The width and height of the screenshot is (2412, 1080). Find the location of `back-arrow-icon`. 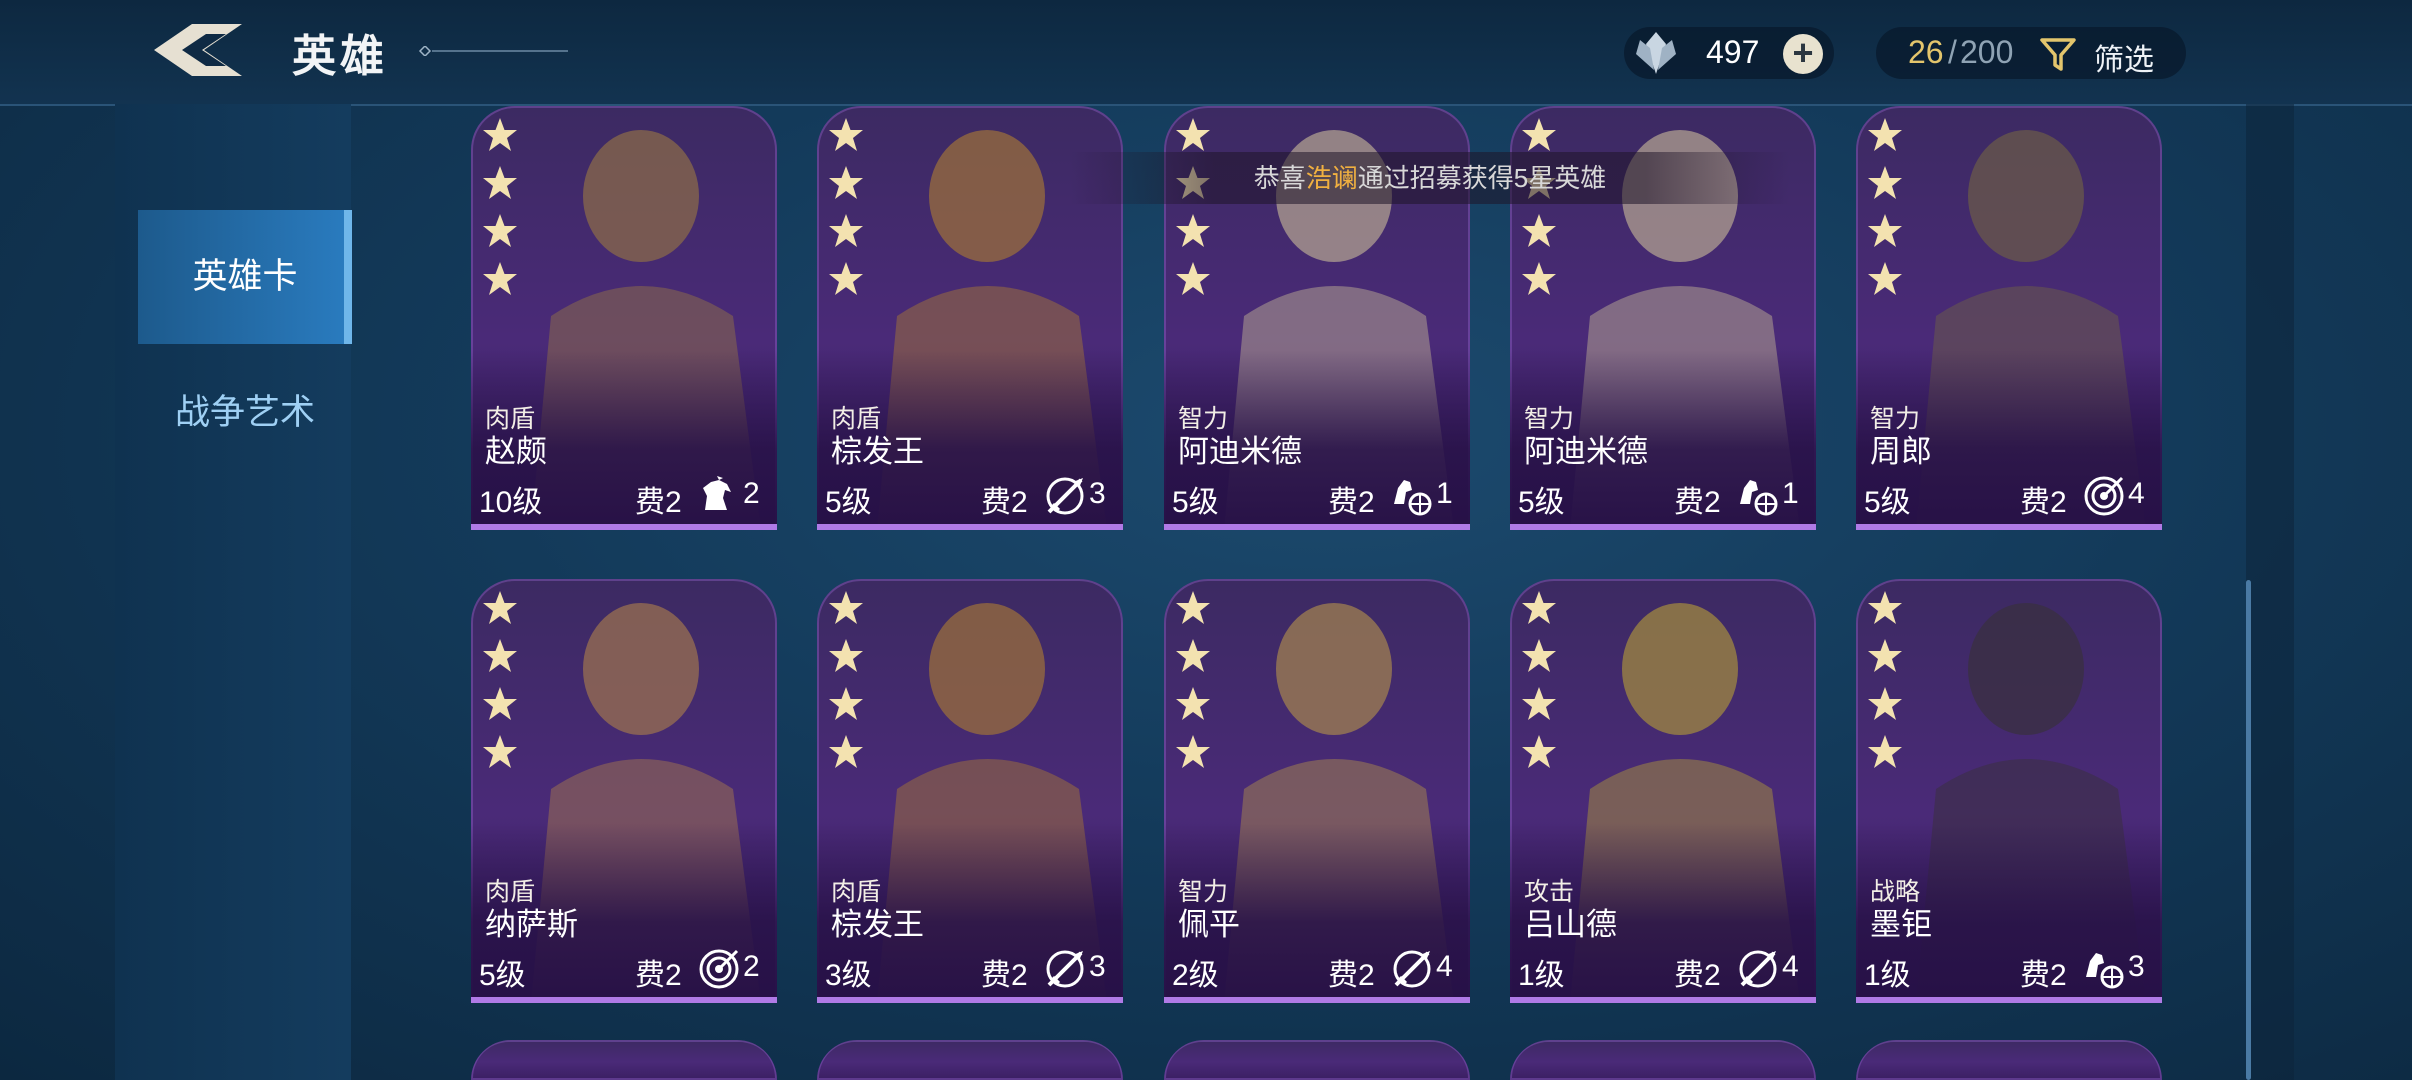

back-arrow-icon is located at coordinates (198, 50).